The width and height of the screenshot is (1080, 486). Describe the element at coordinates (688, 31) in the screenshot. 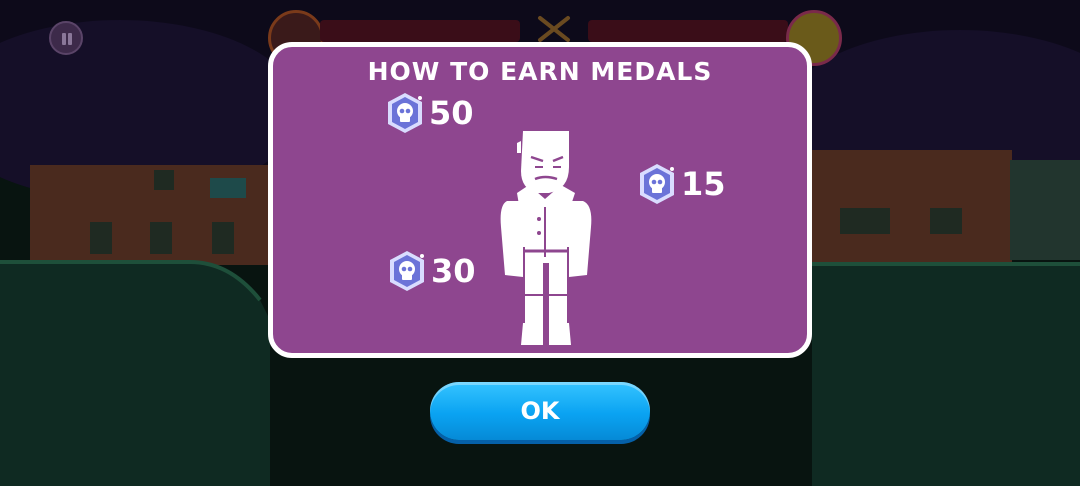

I see `opponent-health-bar` at that location.